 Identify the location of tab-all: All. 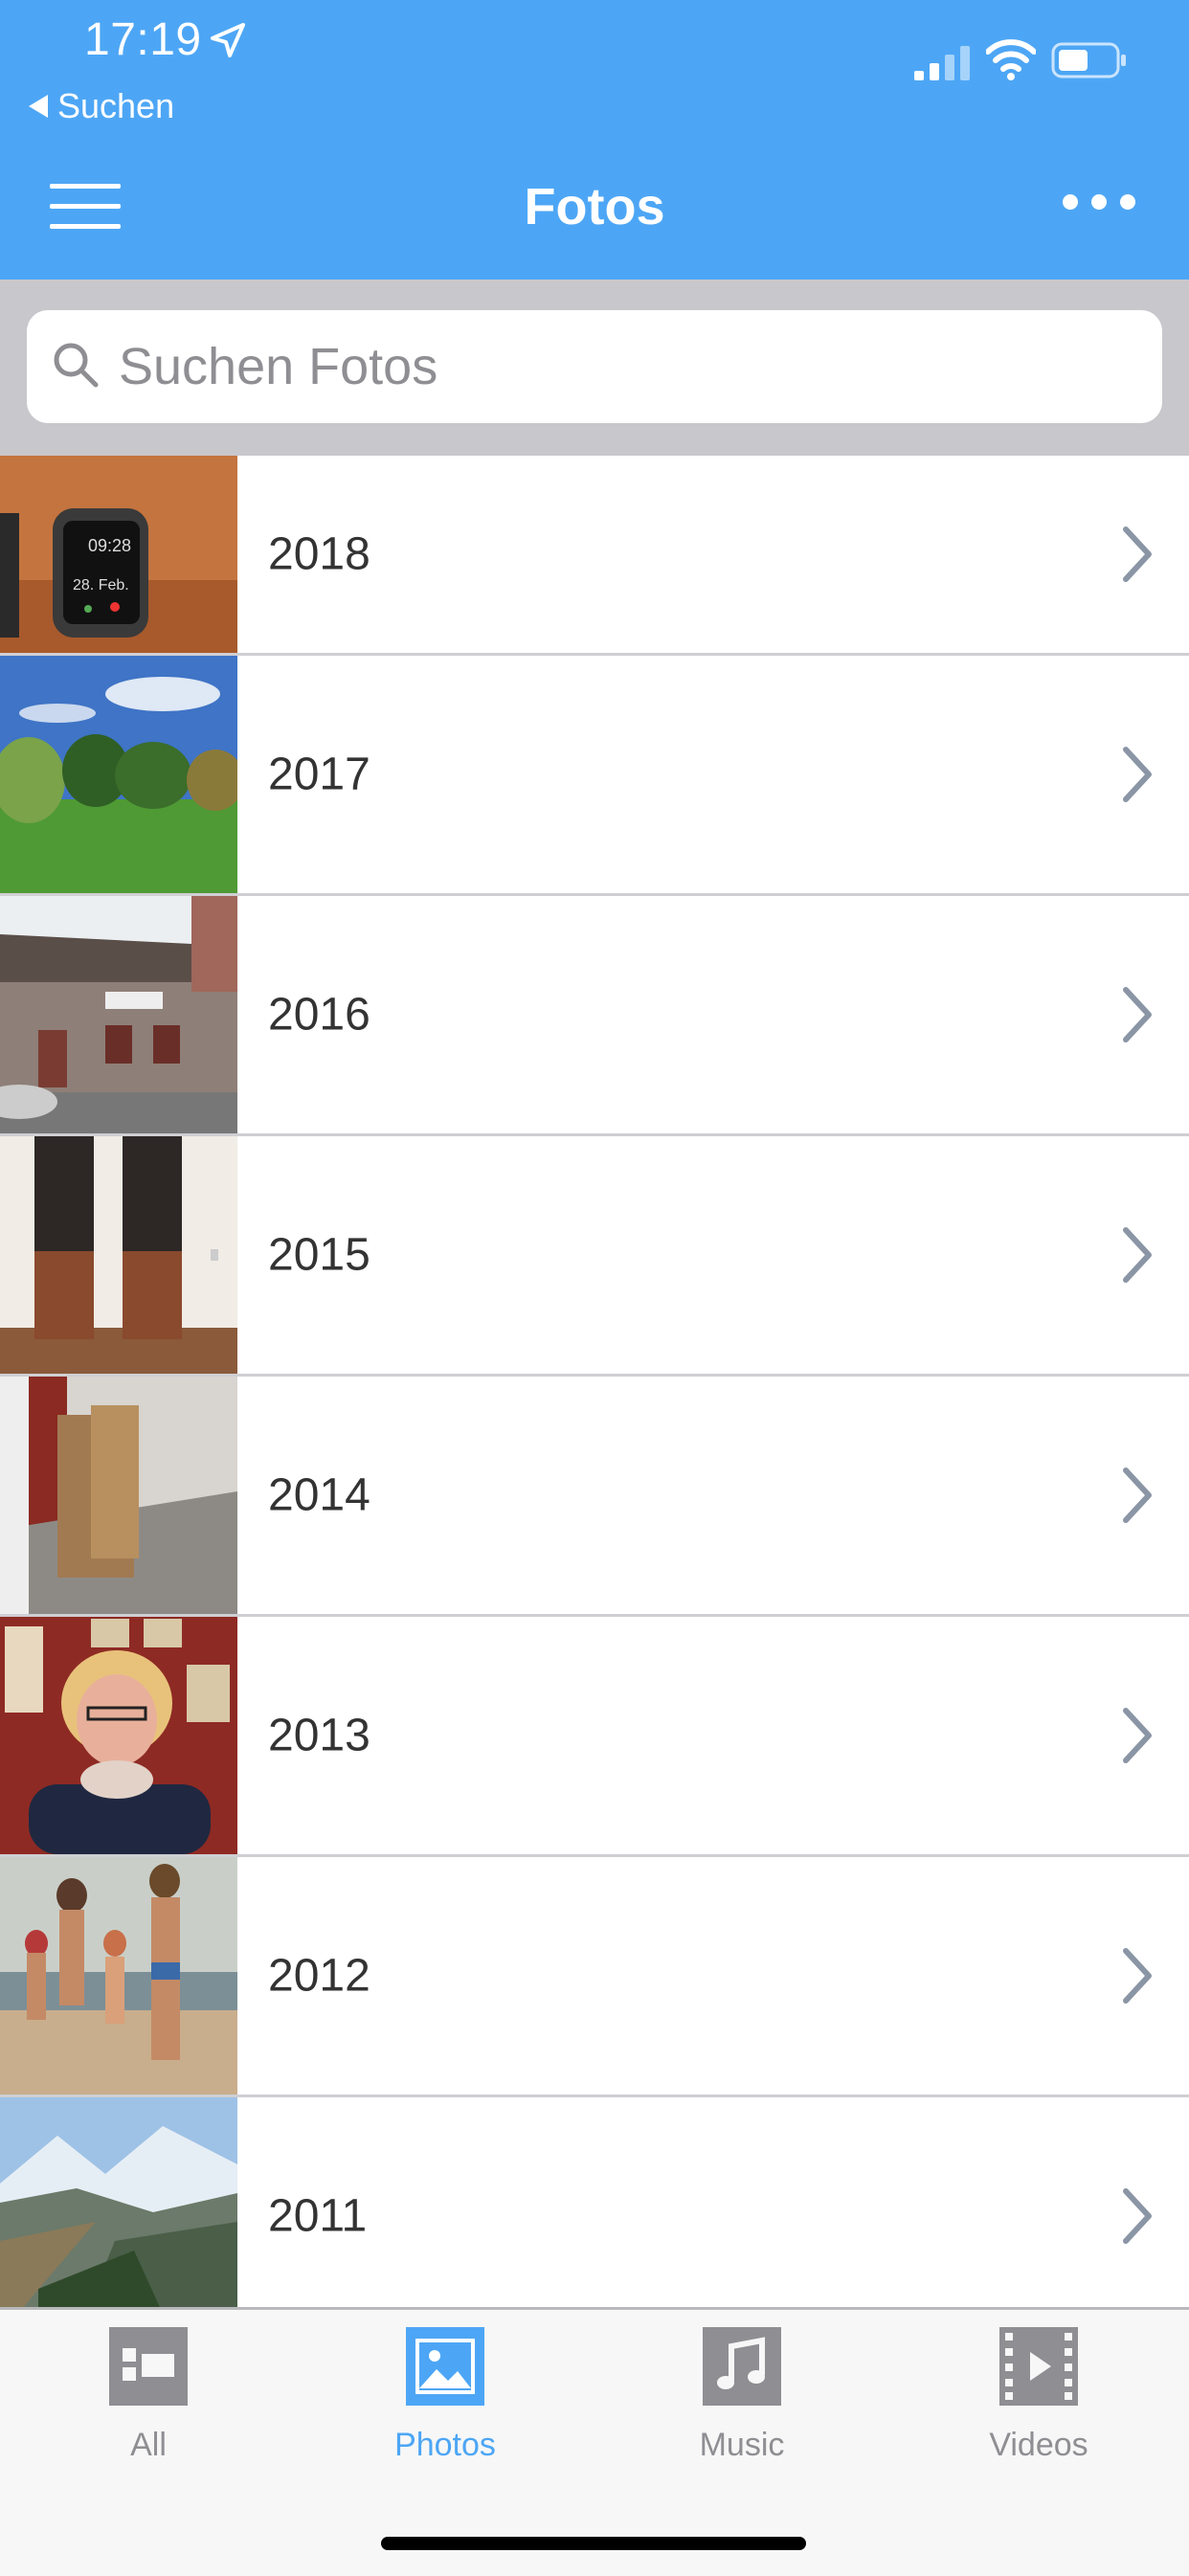
(148, 2395).